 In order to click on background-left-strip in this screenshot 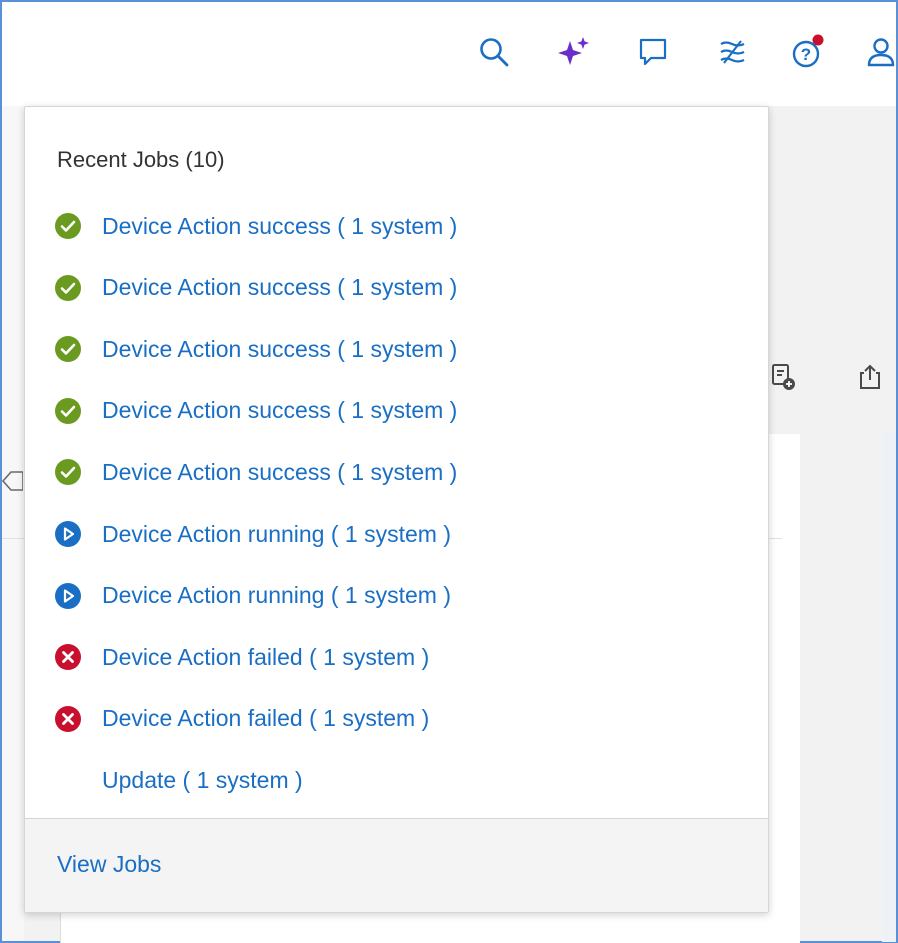, I will do `click(13, 523)`.